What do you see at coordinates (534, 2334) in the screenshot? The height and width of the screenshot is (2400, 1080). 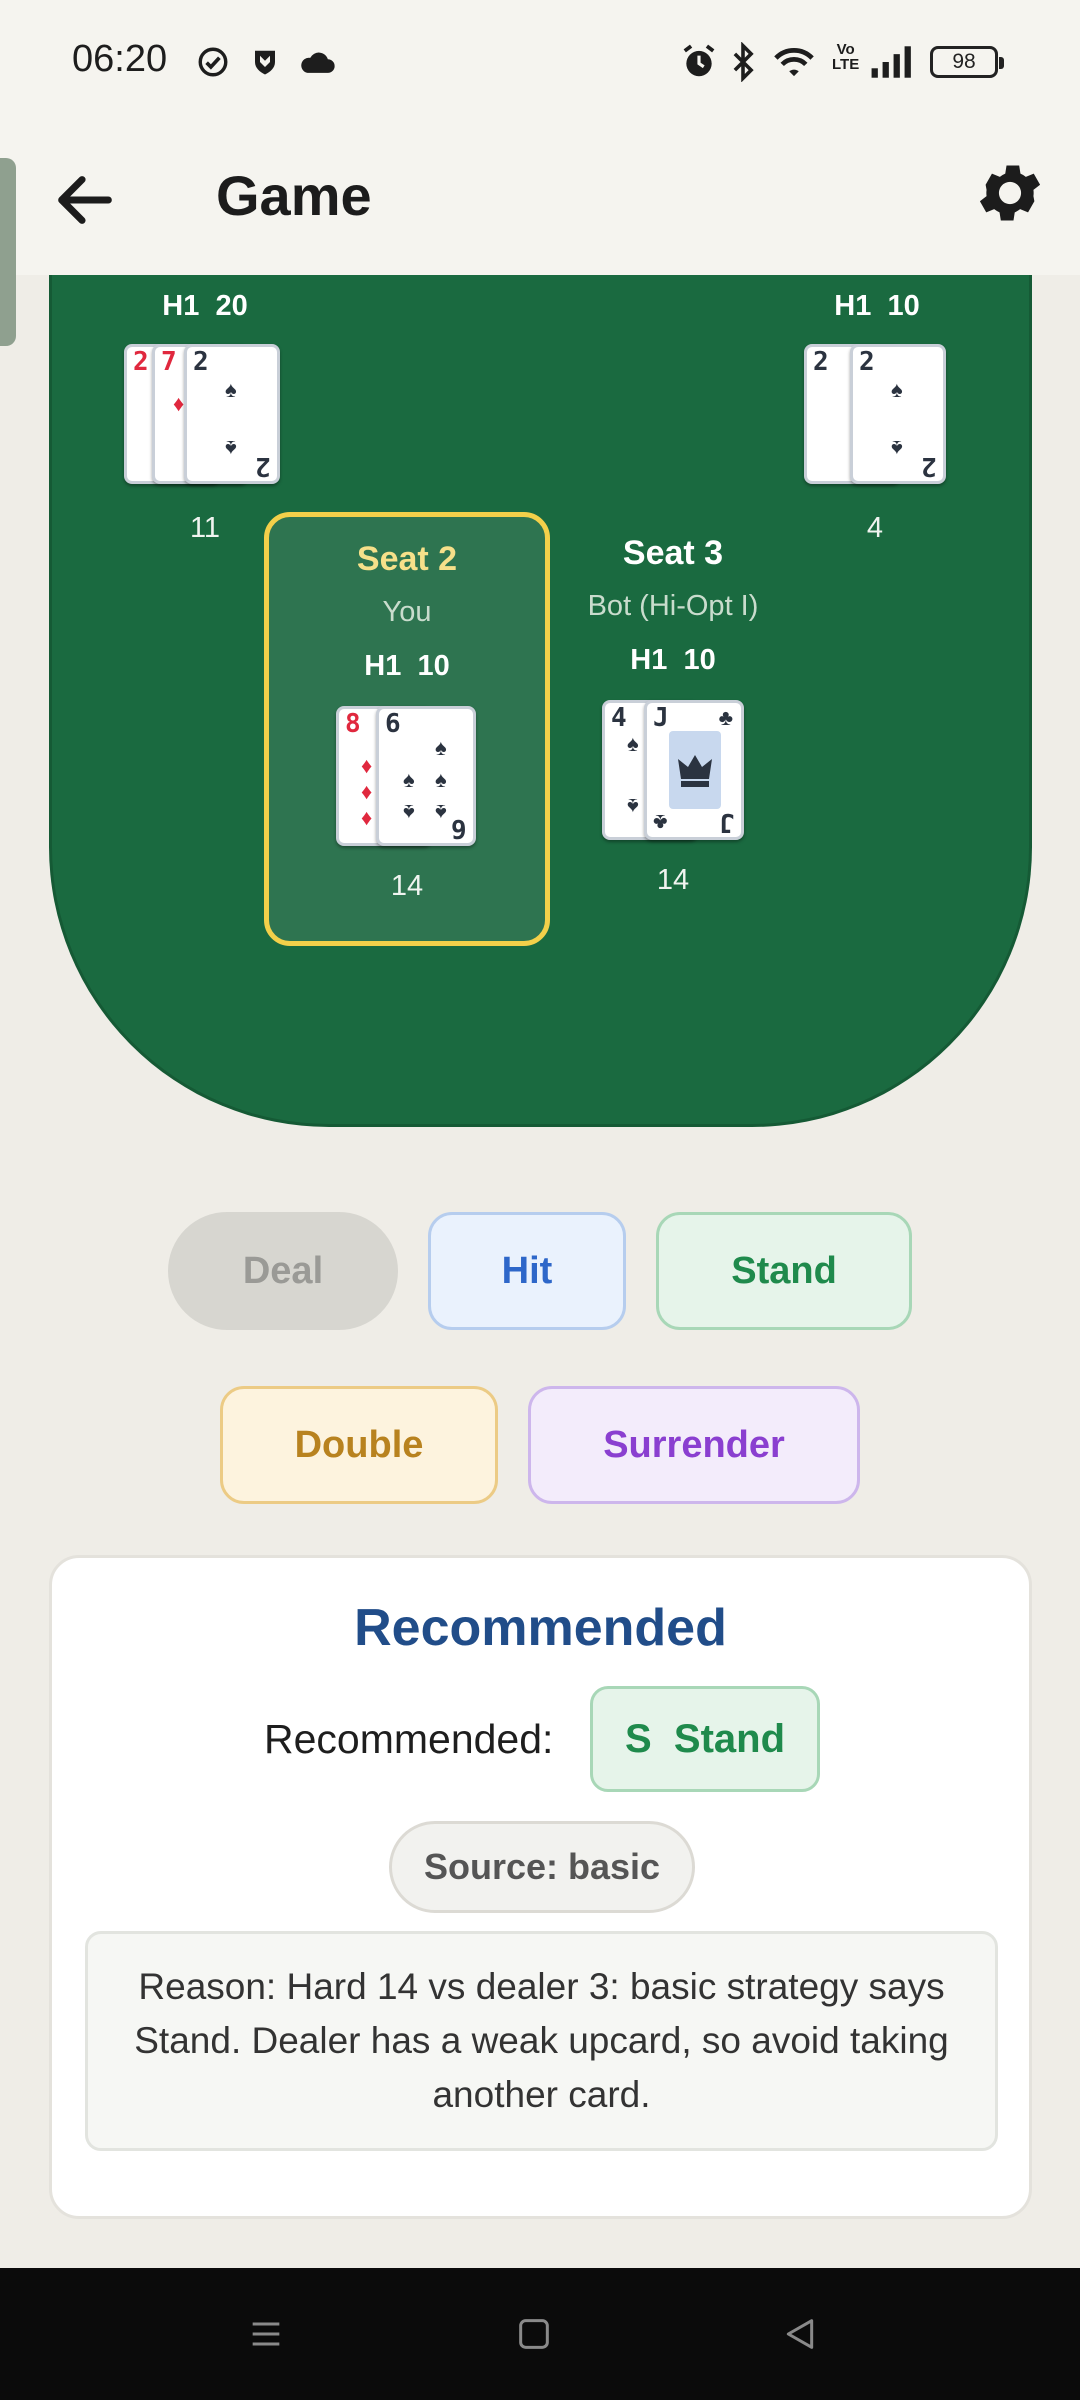 I see `home-square-icon` at bounding box center [534, 2334].